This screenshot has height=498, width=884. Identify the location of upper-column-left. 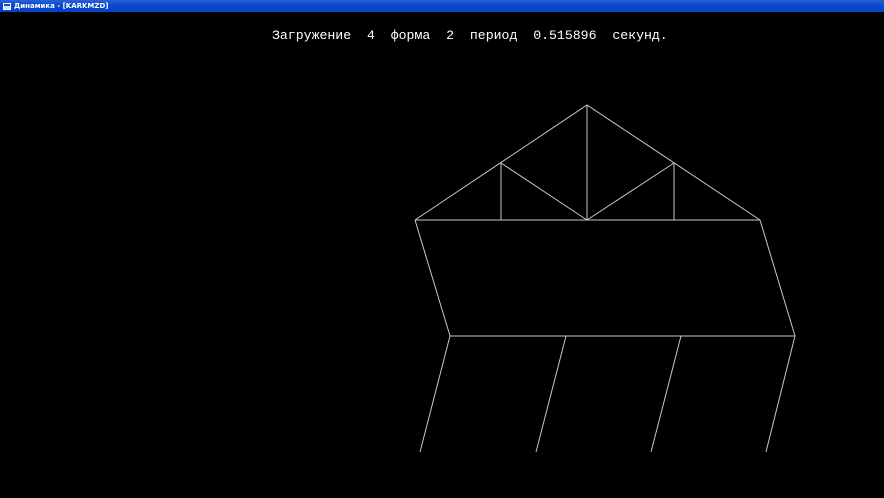
(432, 278).